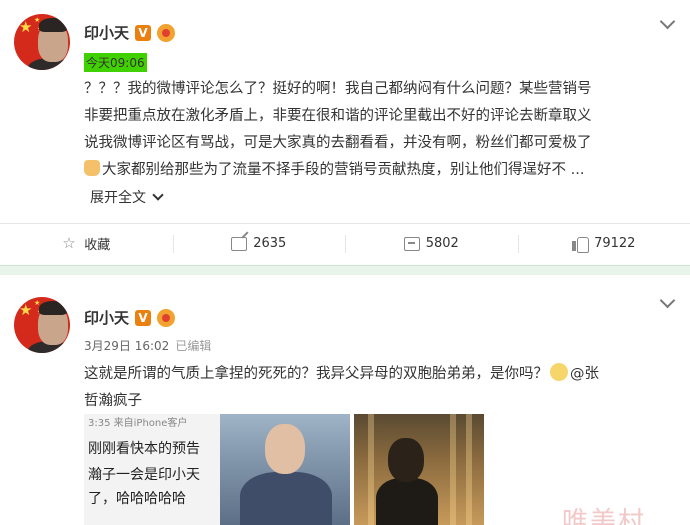 The image size is (690, 525). I want to click on favorite-label: 收藏, so click(97, 245).